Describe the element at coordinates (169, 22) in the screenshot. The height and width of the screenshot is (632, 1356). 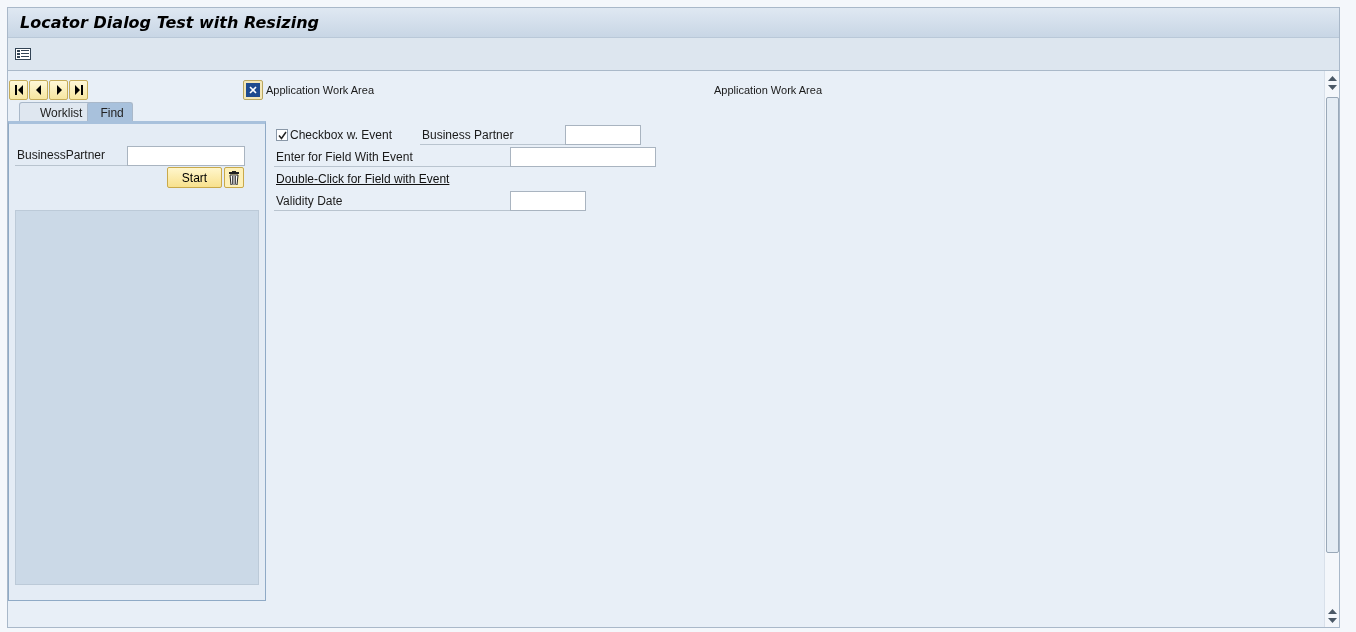
I see `window-title: Locator Dialog Test with Resizing` at that location.